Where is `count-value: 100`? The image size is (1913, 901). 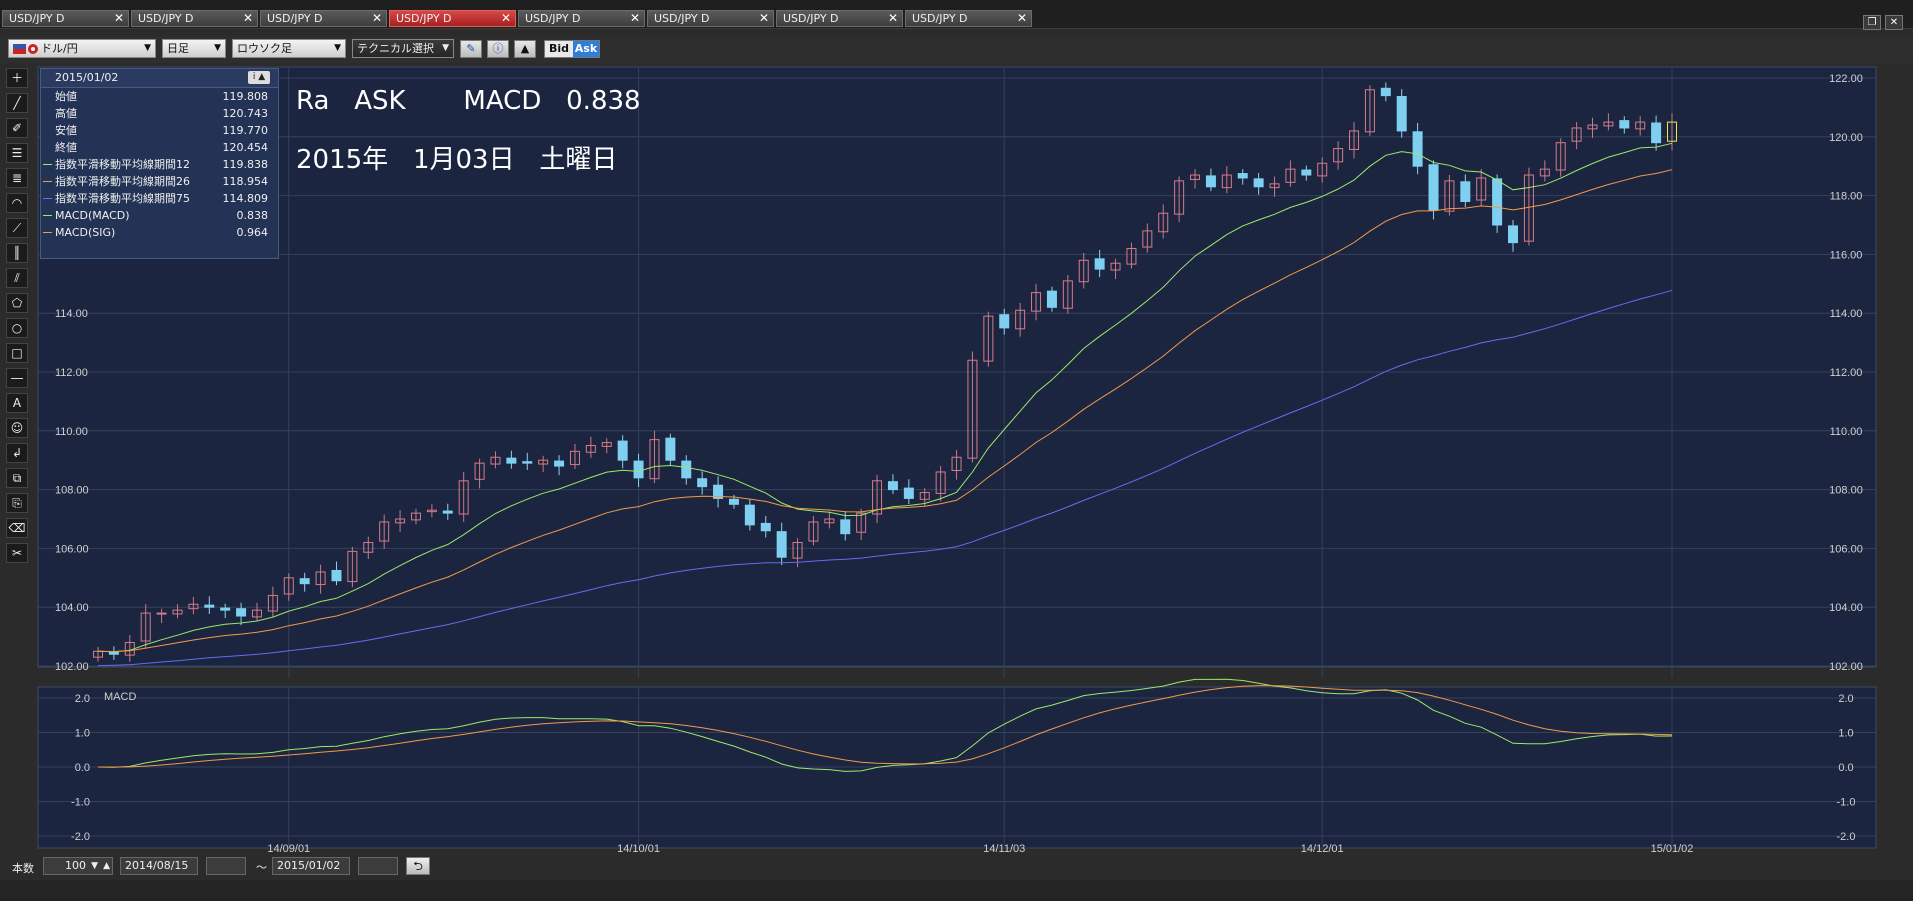
count-value: 100 is located at coordinates (75, 865).